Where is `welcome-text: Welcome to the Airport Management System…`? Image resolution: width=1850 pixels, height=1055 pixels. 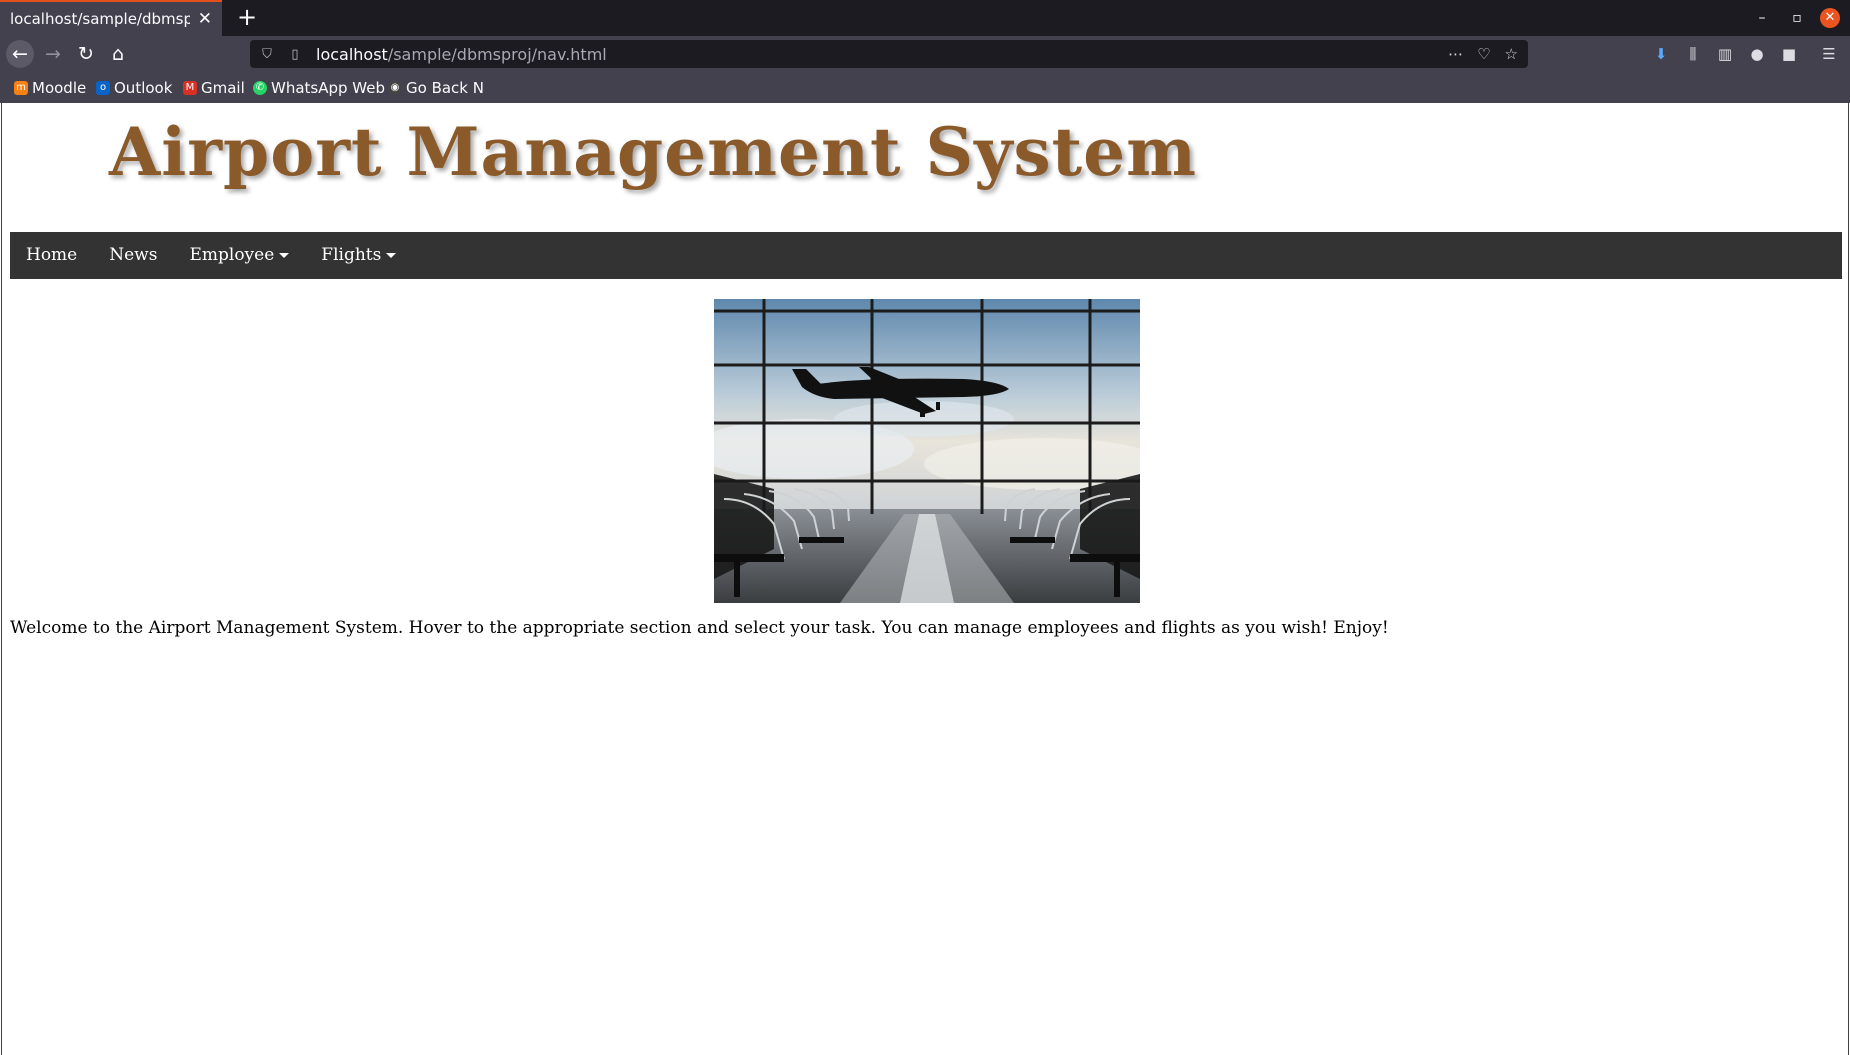
welcome-text: Welcome to the Airport Management System… is located at coordinates (699, 628).